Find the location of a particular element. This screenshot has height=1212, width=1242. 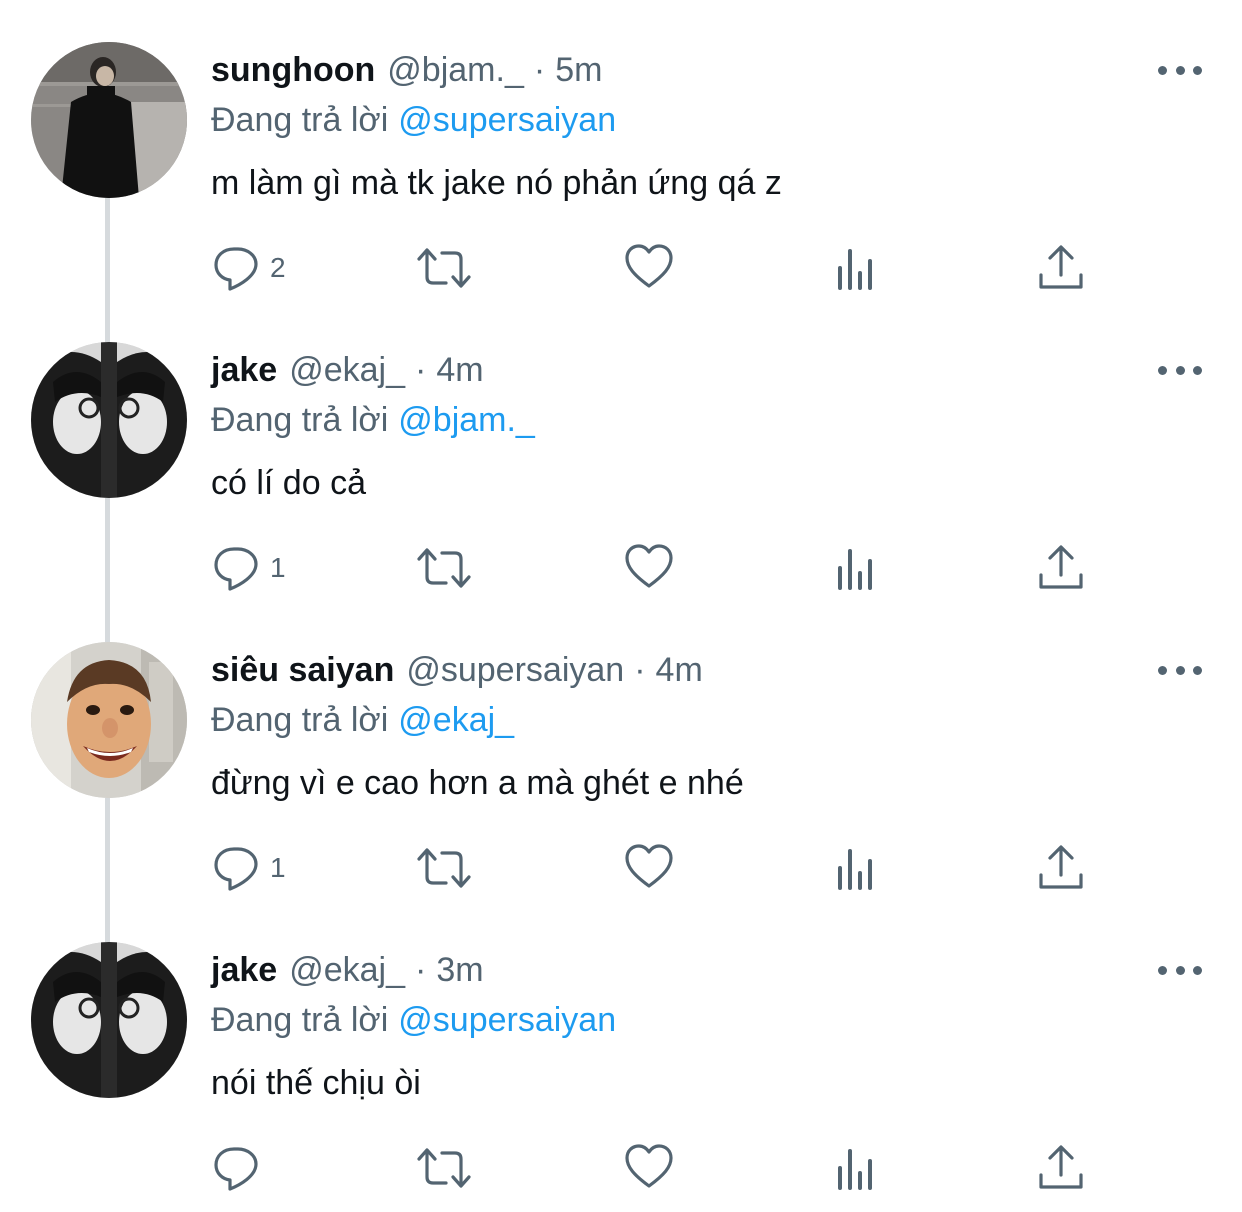

replying-to: Đang trả lời @bjam._ is located at coordinates (373, 420).